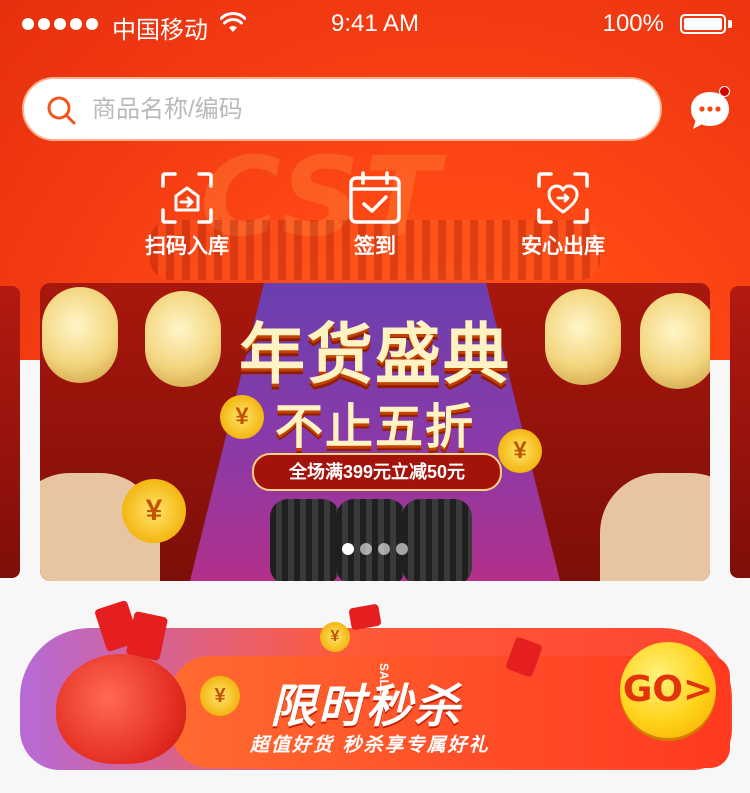  What do you see at coordinates (384, 679) in the screenshot?
I see `sale-tag: SALE` at bounding box center [384, 679].